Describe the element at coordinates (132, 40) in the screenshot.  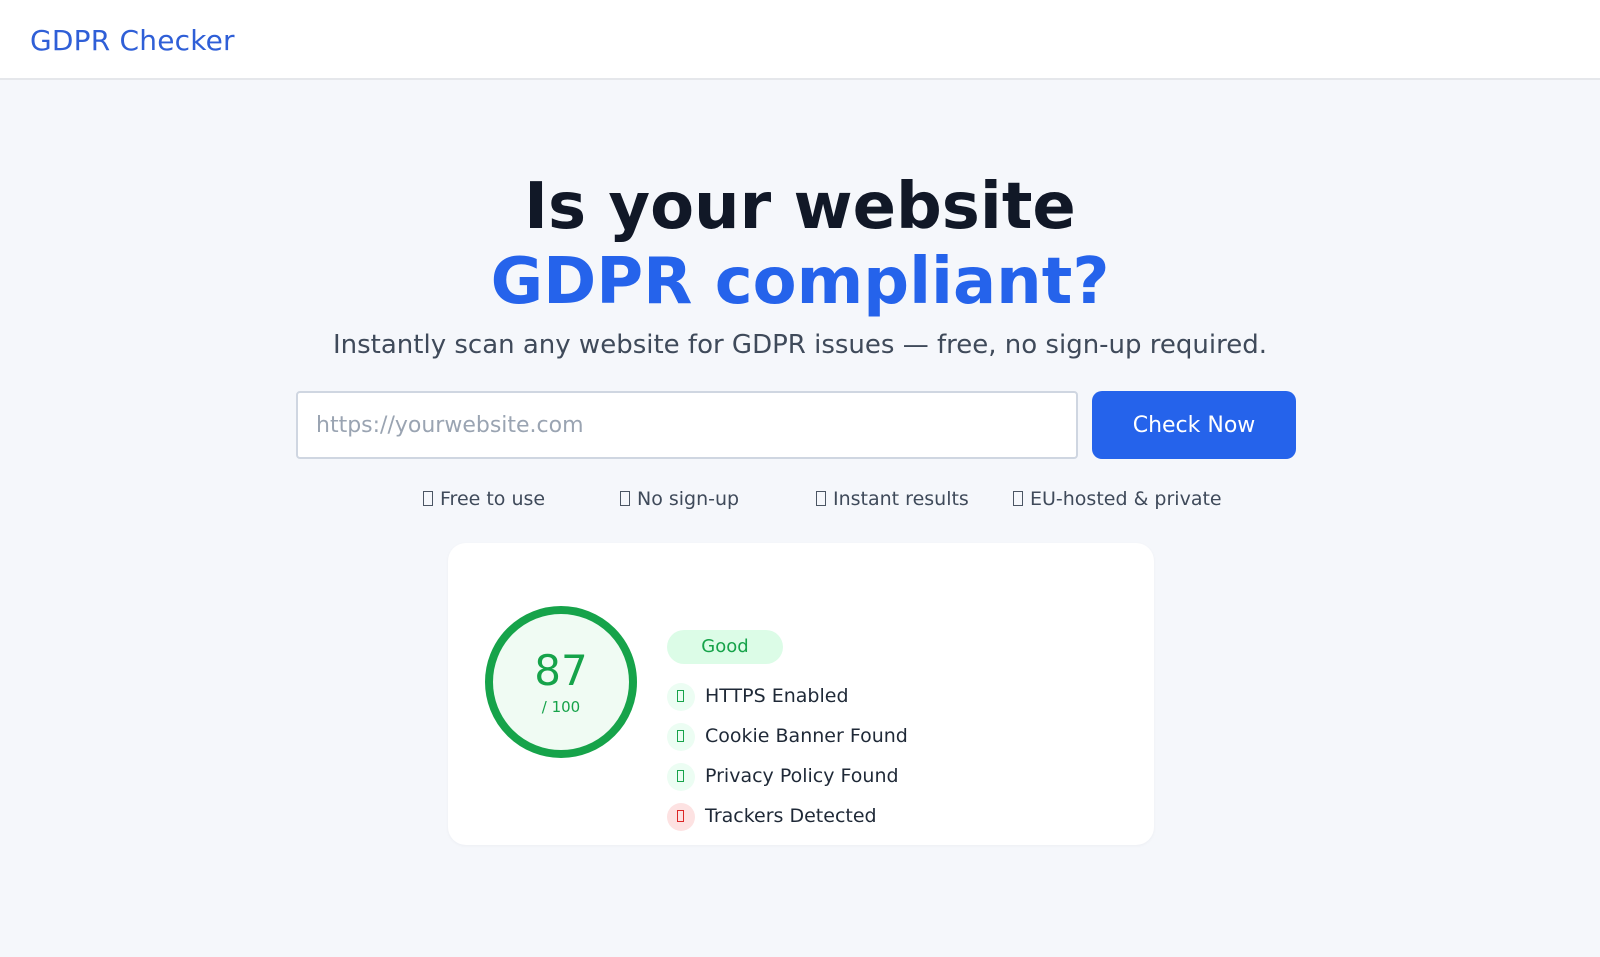
I see `brand-logo-link: GDPR Checker` at that location.